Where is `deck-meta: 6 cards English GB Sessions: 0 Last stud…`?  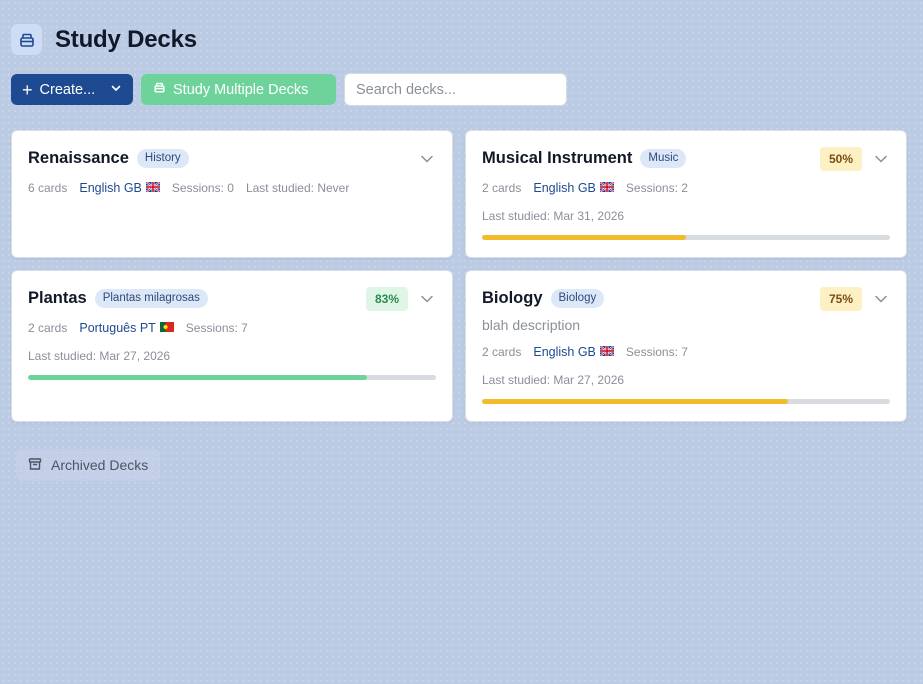
deck-meta: 6 cards English GB Sessions: 0 Last stud… is located at coordinates (188, 188).